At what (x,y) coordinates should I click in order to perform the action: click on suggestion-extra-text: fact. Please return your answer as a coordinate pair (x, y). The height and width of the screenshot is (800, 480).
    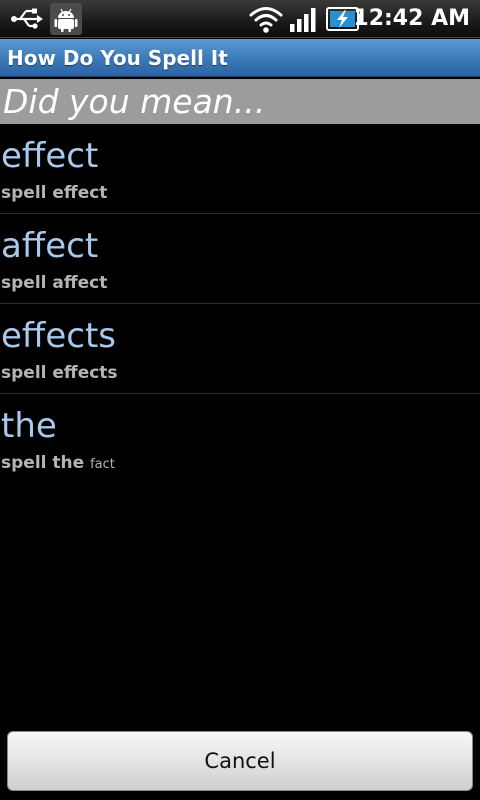
    Looking at the image, I should click on (102, 464).